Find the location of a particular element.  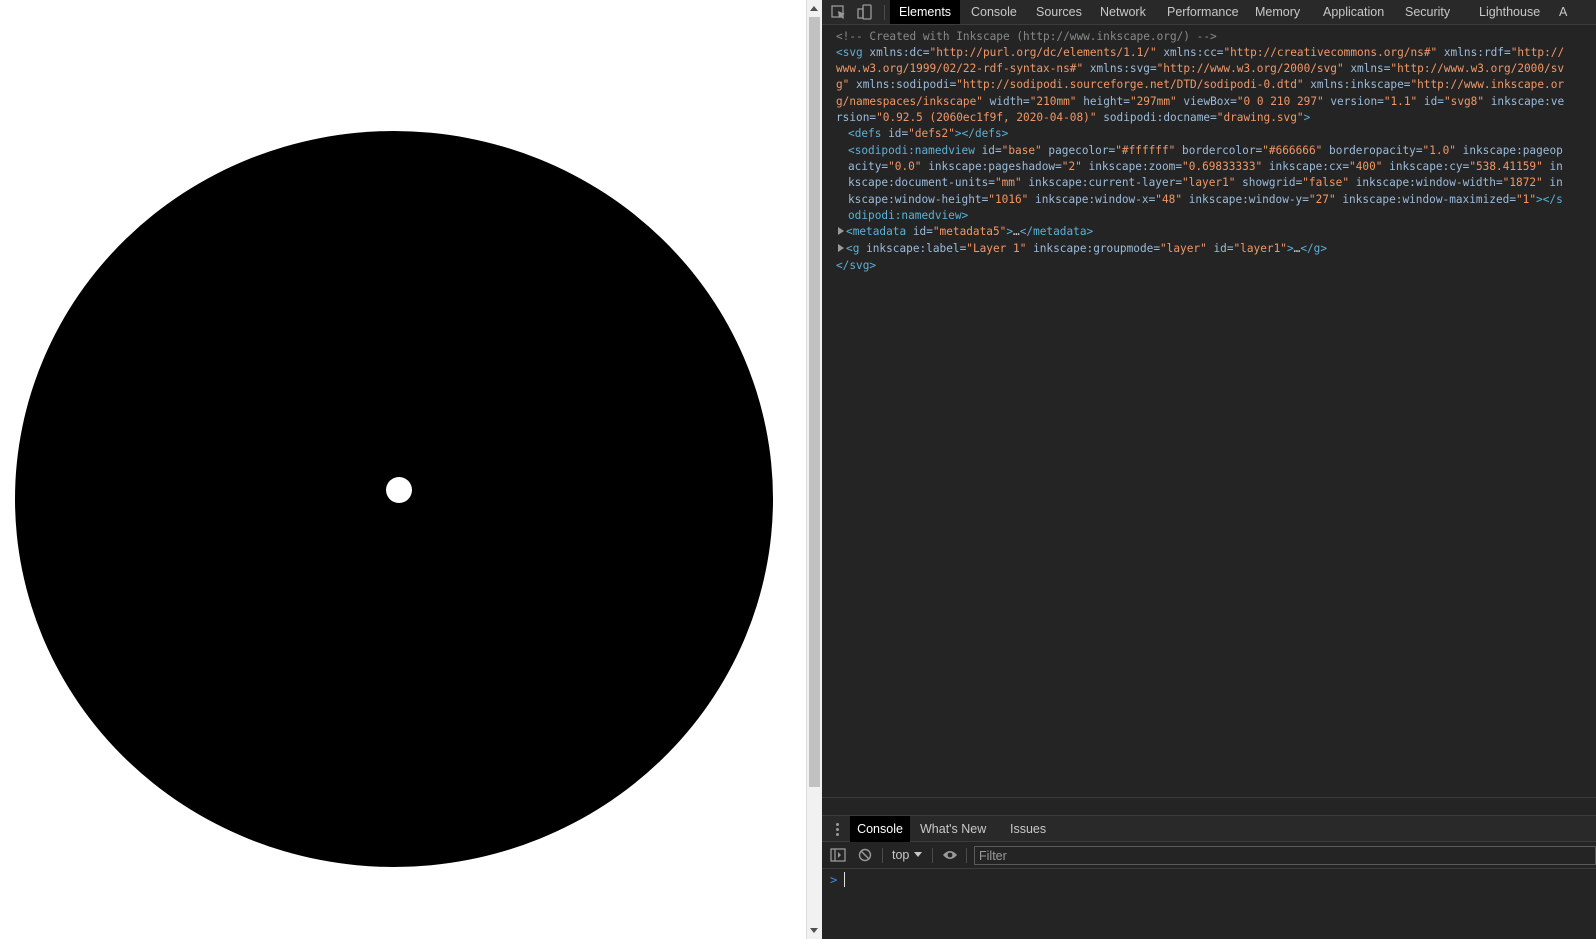

svg-attr-name: width is located at coordinates (1006, 101).